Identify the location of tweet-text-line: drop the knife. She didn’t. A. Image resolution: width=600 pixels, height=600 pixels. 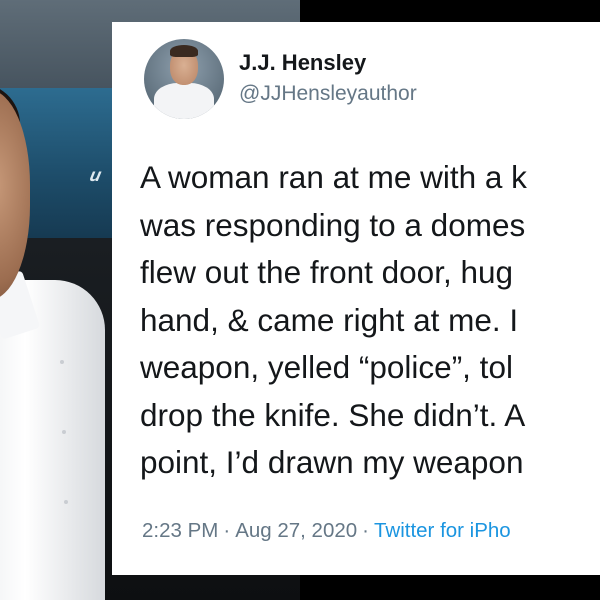
(333, 414).